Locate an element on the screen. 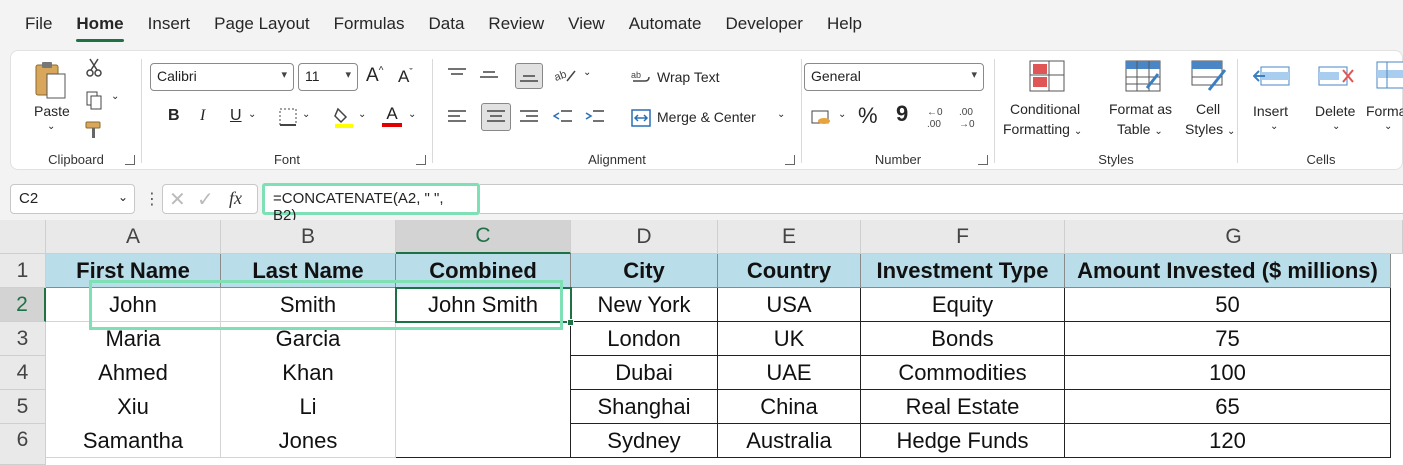  confirm-icon: ✓ is located at coordinates (205, 199).